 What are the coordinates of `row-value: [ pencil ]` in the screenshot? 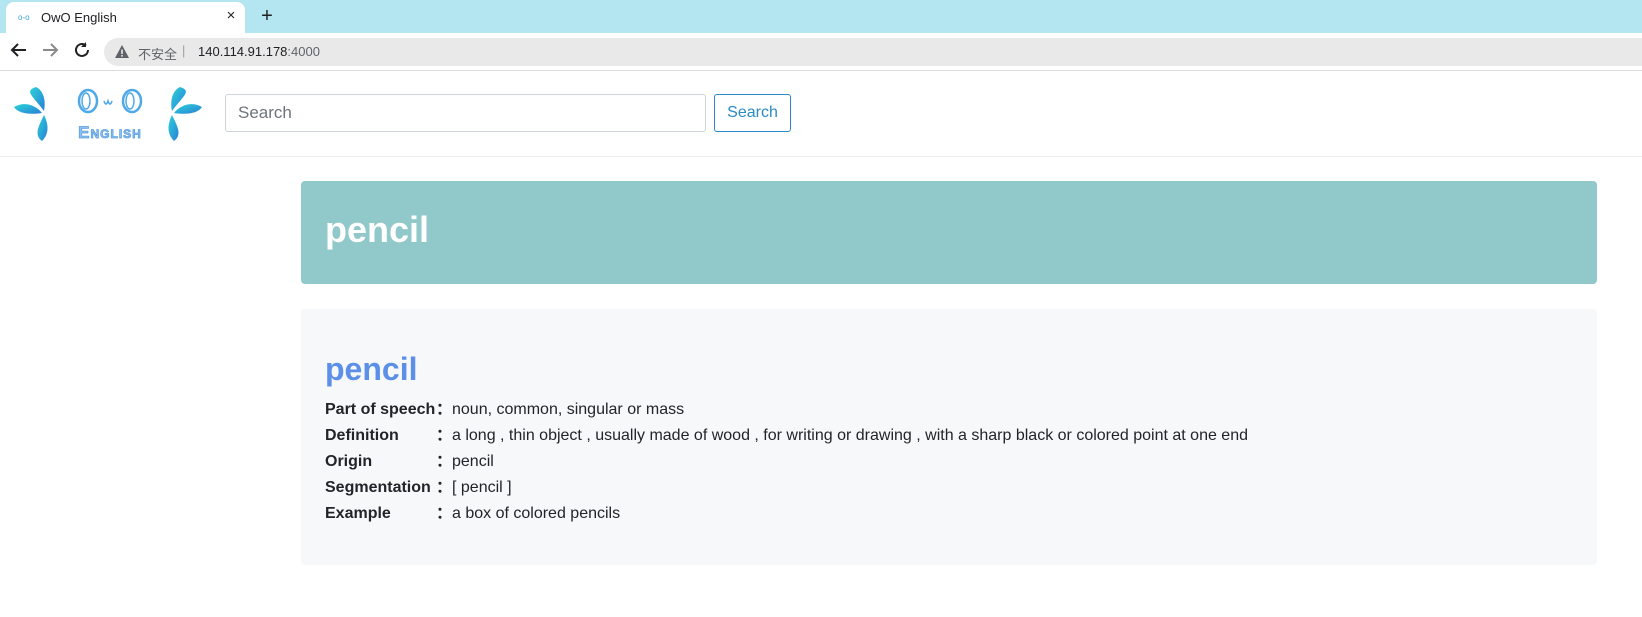 It's located at (482, 487).